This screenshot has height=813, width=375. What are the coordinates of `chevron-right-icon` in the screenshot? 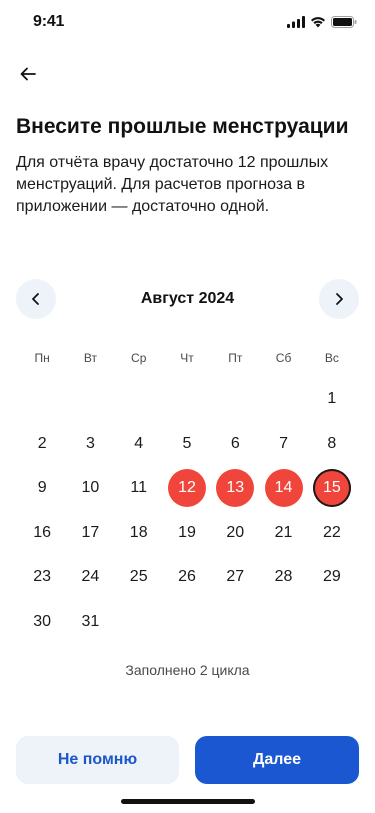 It's located at (339, 299).